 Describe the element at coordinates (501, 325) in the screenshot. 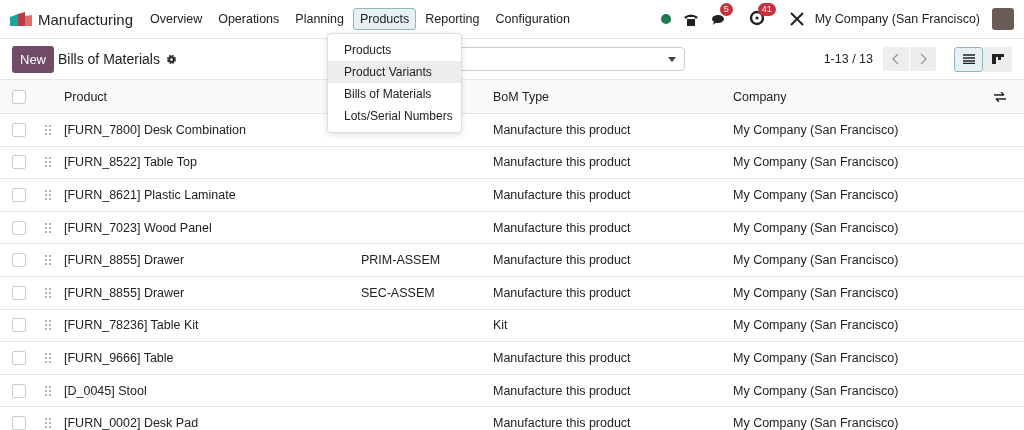

I see `table-cell-text: Kit` at that location.